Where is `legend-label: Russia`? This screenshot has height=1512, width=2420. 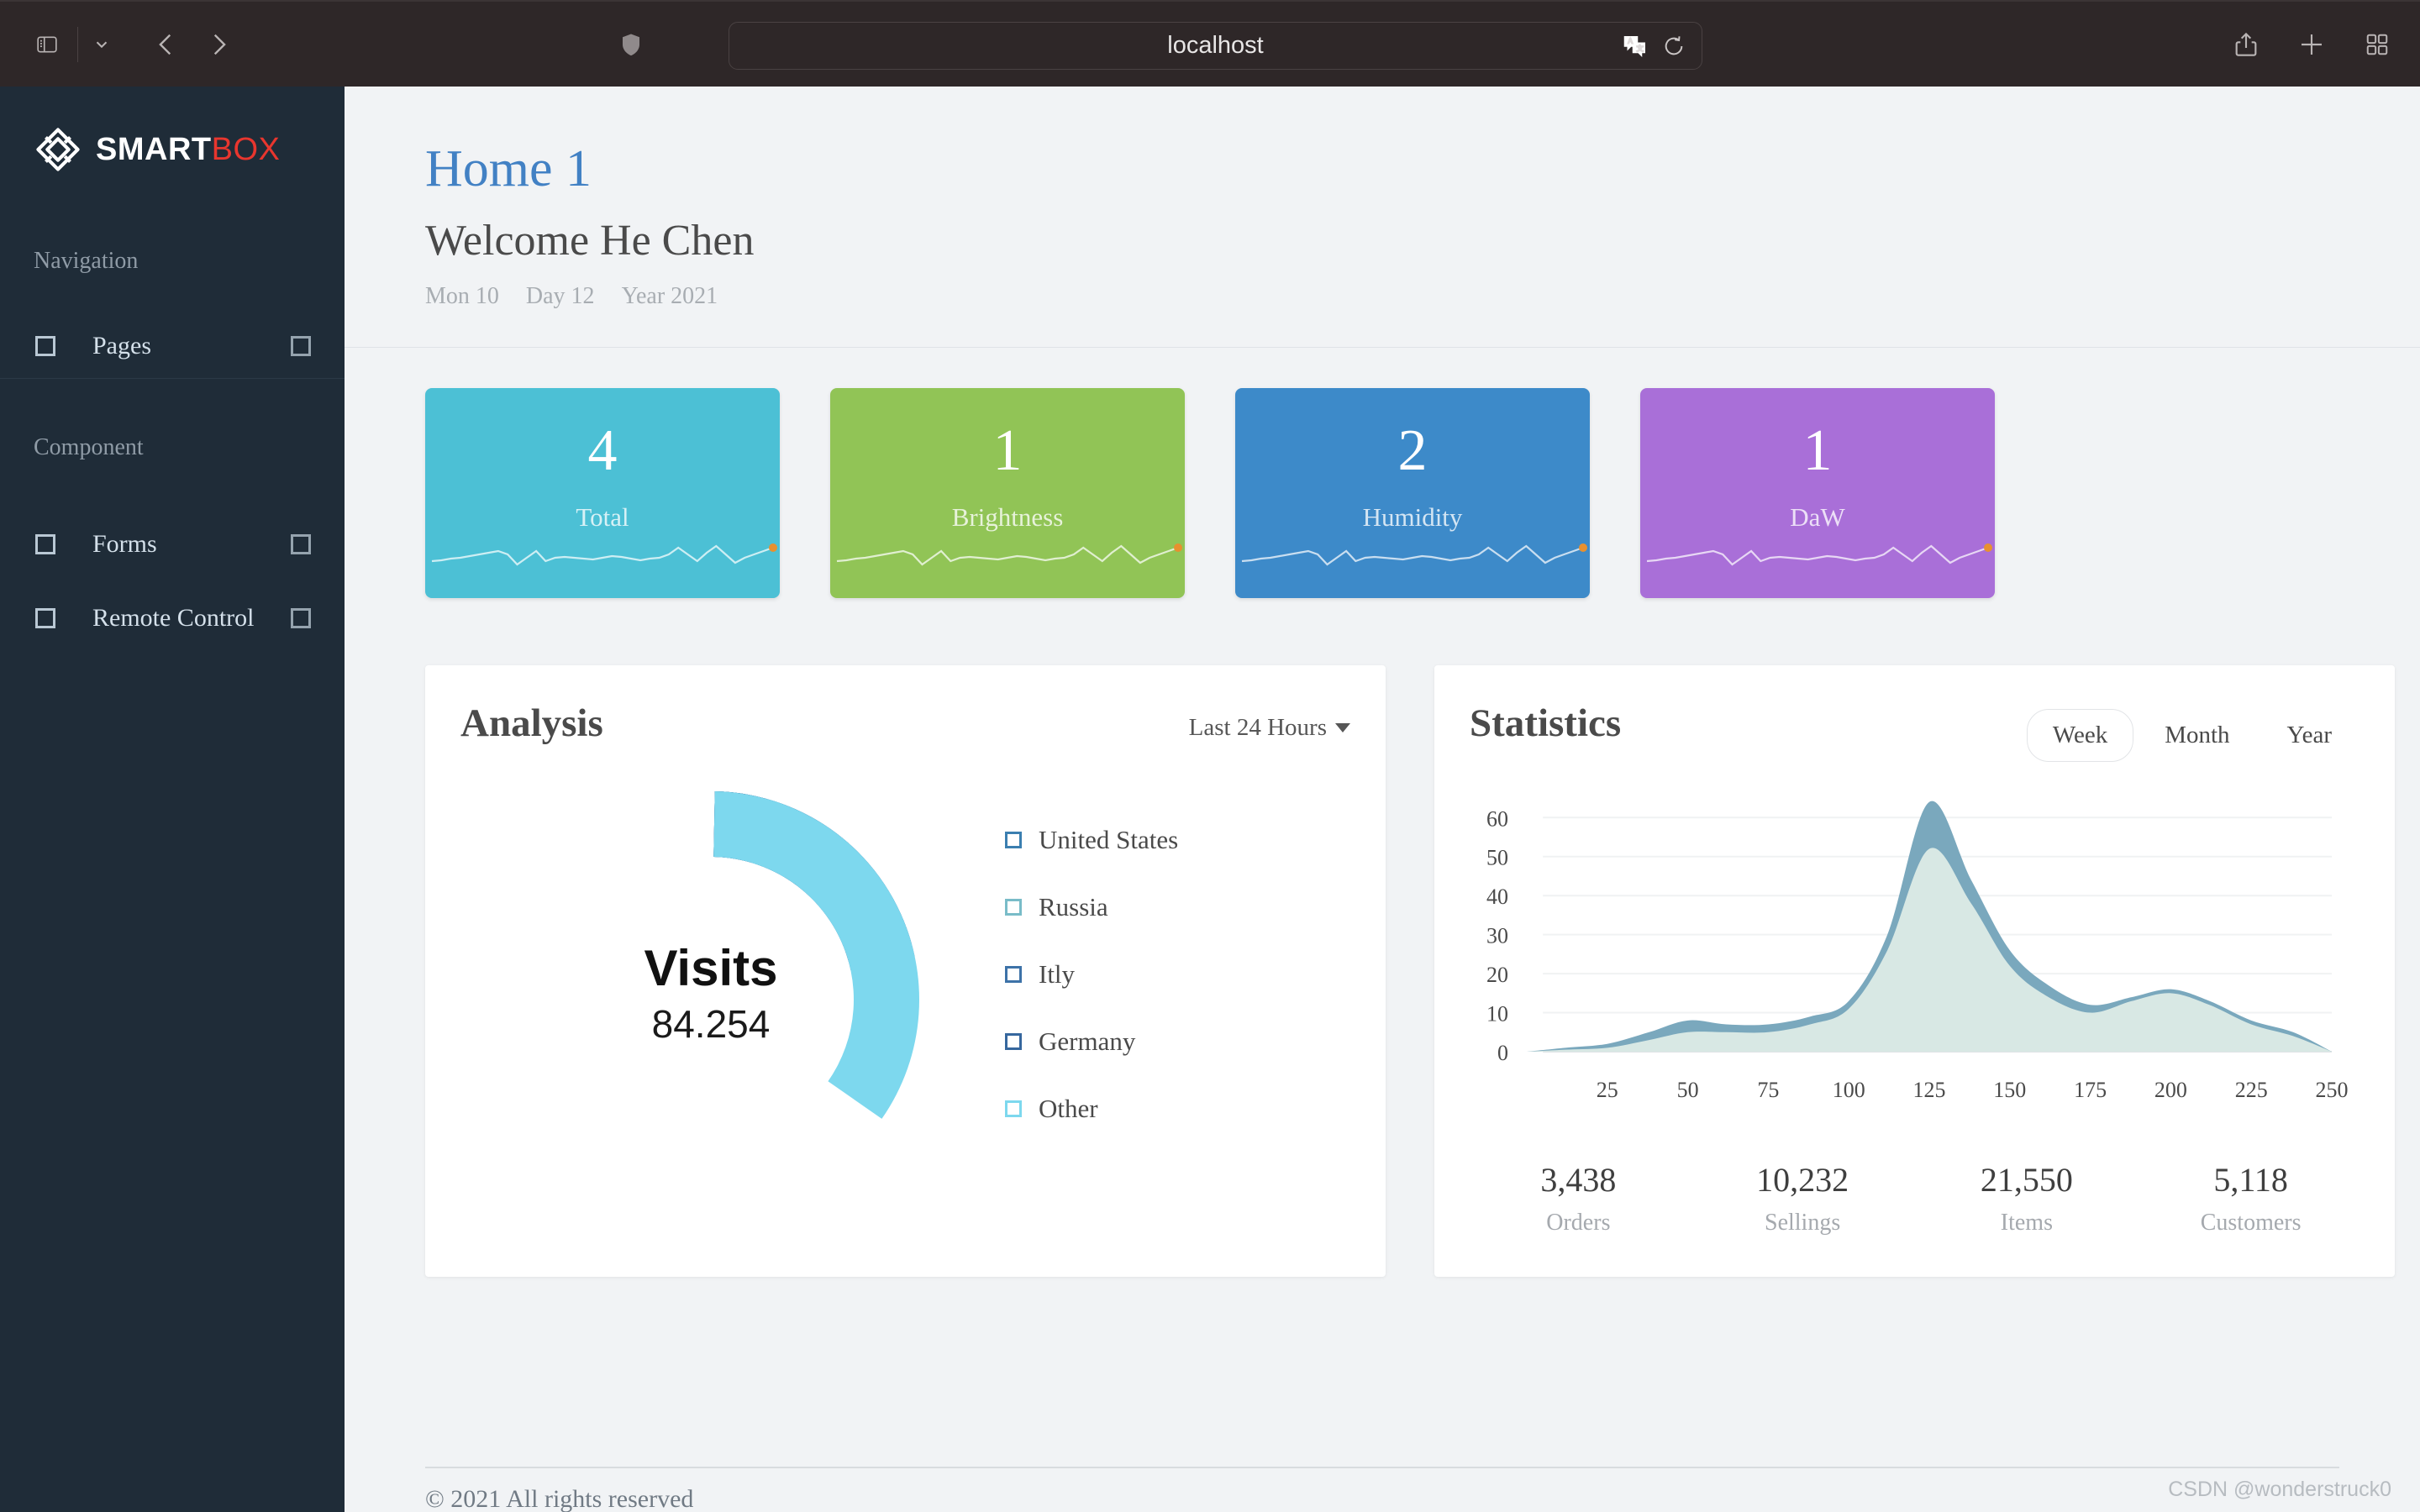
legend-label: Russia is located at coordinates (1073, 906).